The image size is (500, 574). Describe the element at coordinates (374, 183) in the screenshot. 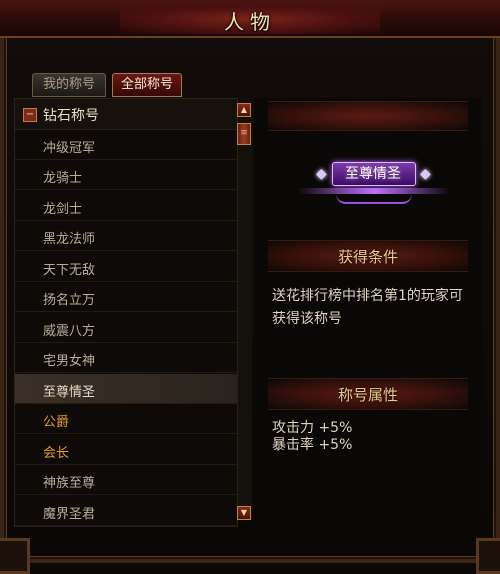

I see `title-badge: ◆ ◆ 至尊情圣` at that location.